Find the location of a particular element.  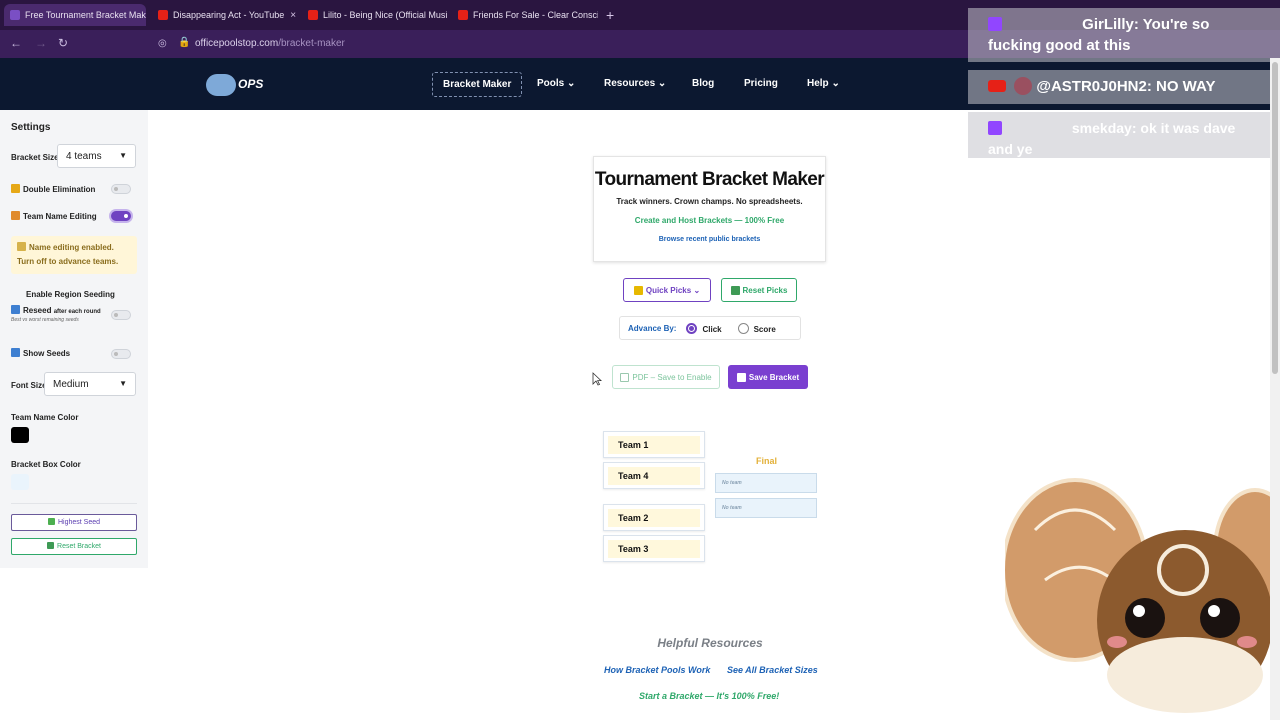

back-icon: ← is located at coordinates (16, 43).